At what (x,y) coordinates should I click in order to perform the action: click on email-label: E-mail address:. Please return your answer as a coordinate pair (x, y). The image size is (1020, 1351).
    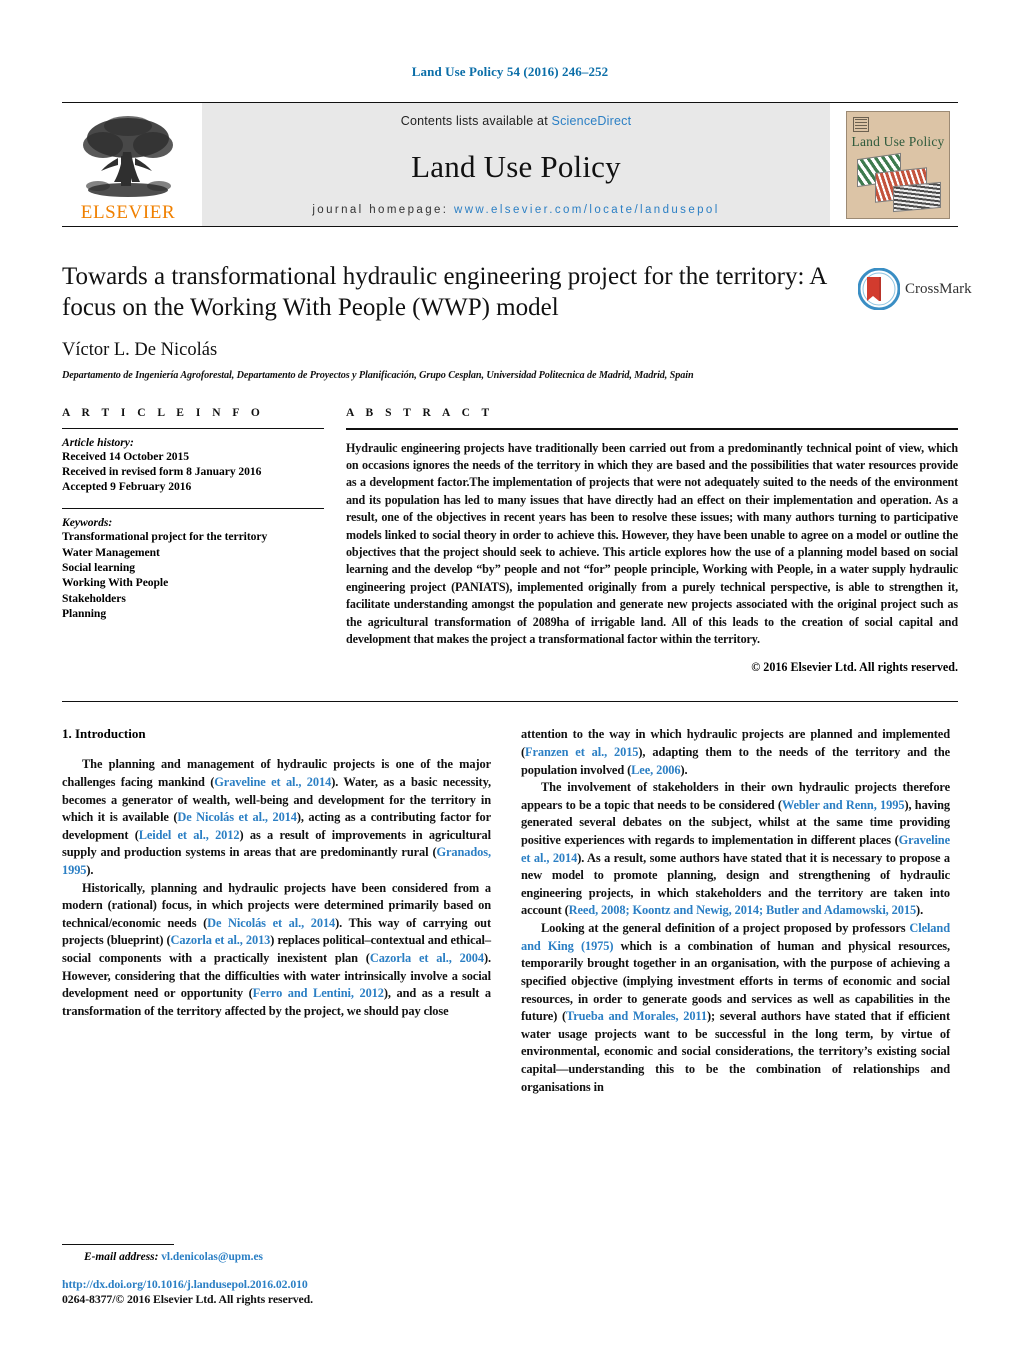
    Looking at the image, I should click on (121, 1257).